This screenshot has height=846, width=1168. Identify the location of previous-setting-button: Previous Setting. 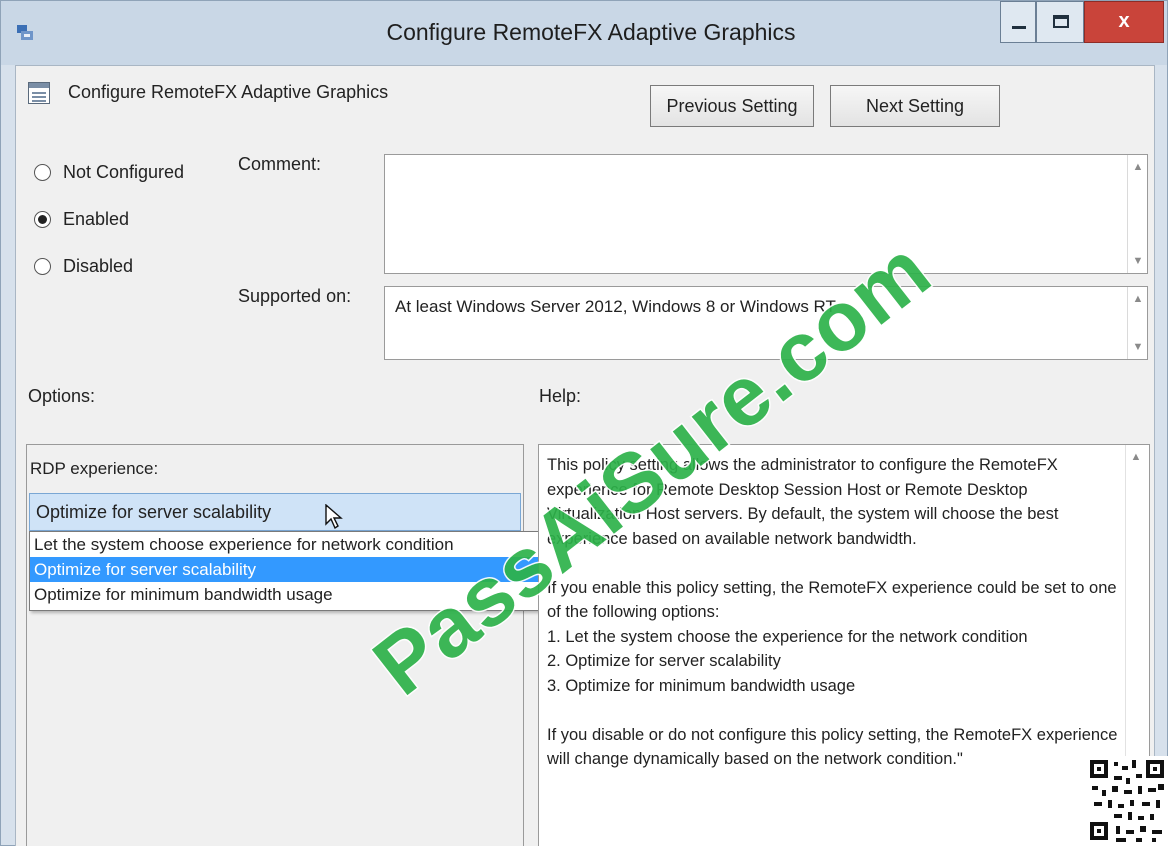
(732, 106).